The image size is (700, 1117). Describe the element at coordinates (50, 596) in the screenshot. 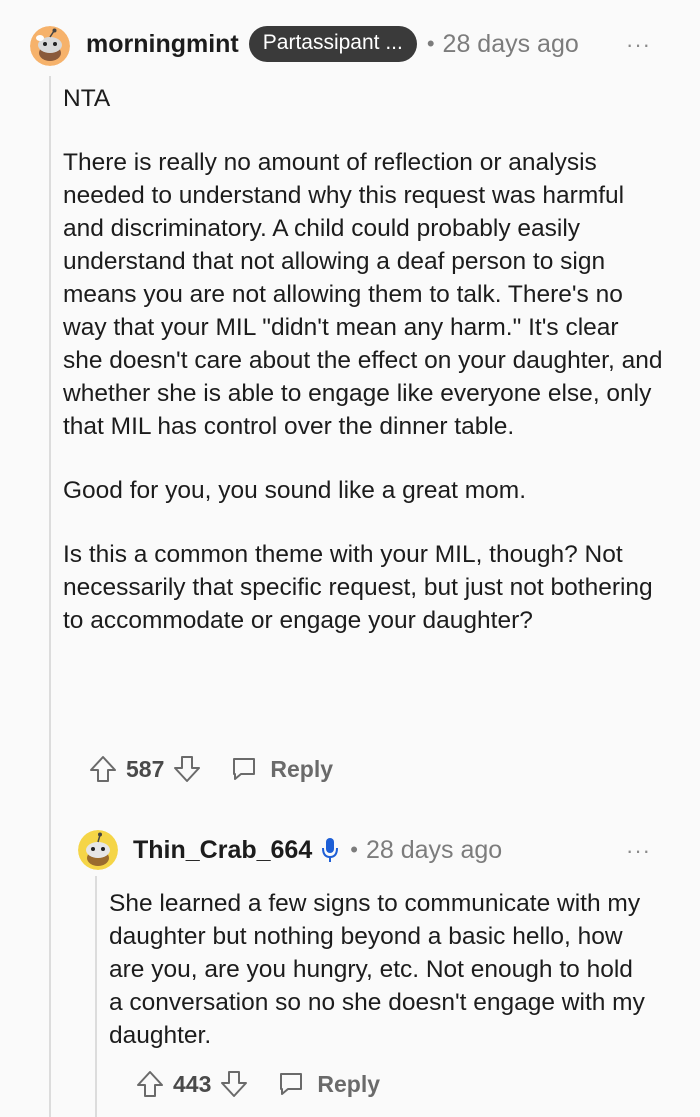

I see `thread-line` at that location.